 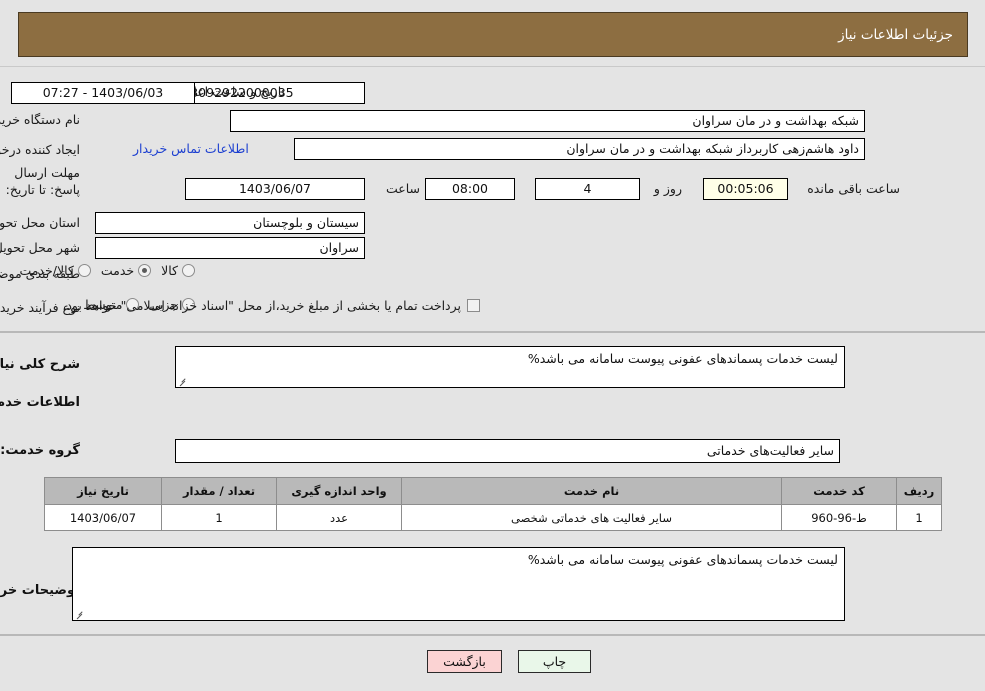 I want to click on city-label: شهر محل تحویل:, so click(x=40, y=247).